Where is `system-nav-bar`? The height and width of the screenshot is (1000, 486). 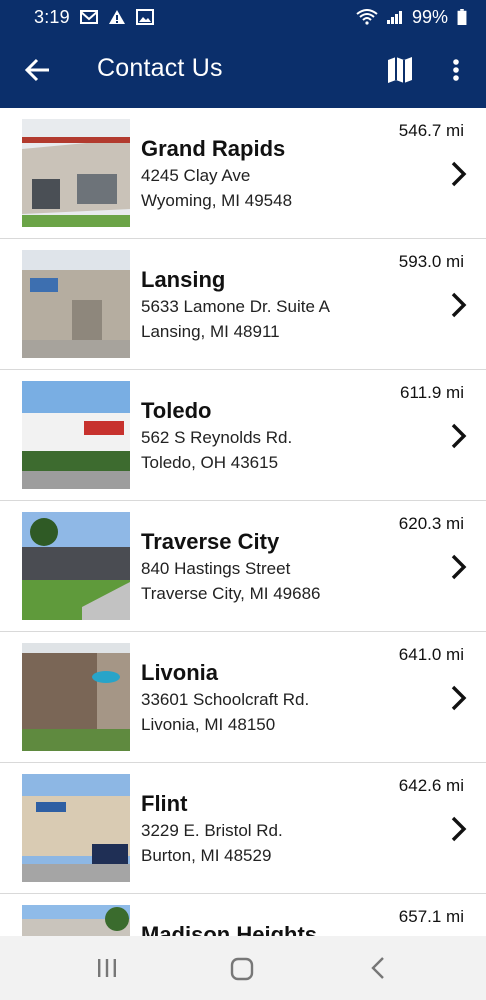
system-nav-bar is located at coordinates (243, 968).